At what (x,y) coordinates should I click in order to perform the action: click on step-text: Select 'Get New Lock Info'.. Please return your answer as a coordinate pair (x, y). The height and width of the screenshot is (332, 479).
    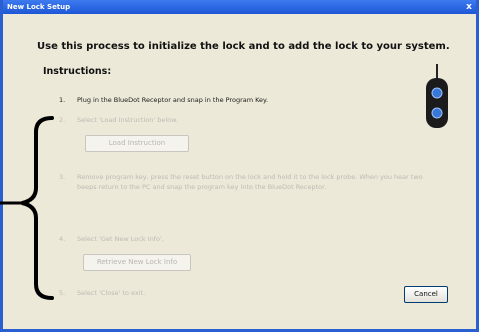
    Looking at the image, I should click on (120, 239).